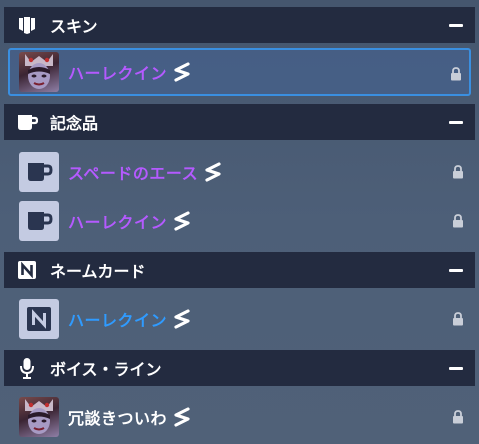 The height and width of the screenshot is (444, 479). Describe the element at coordinates (39, 72) in the screenshot. I see `skin-portrait-icon` at that location.